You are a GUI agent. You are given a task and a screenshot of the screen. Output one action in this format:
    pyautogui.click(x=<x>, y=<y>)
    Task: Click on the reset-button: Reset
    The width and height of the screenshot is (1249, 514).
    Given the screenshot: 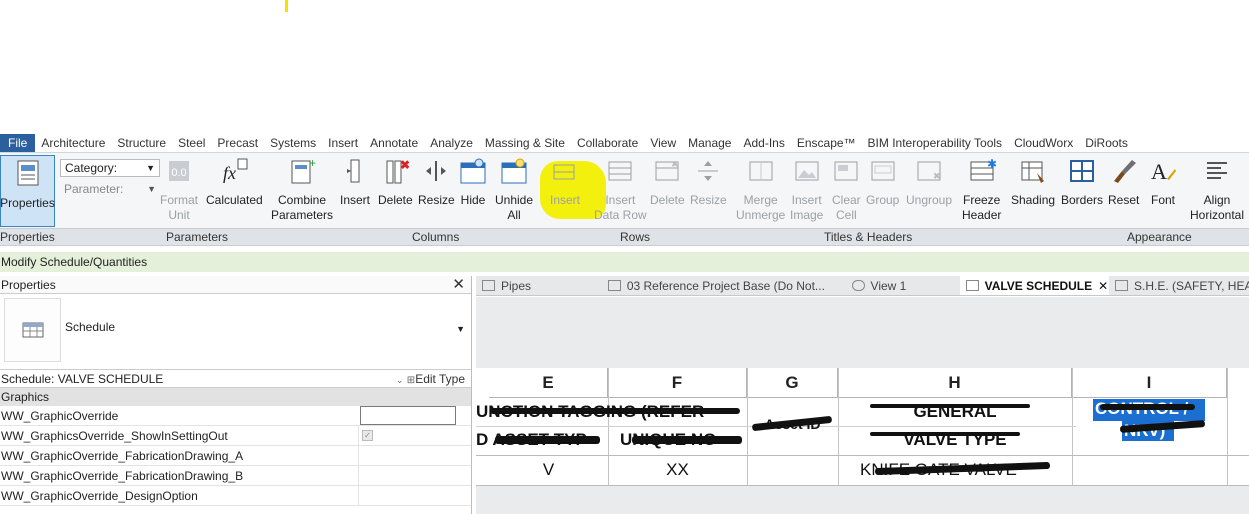 What is the action you would take?
    pyautogui.click(x=1123, y=182)
    